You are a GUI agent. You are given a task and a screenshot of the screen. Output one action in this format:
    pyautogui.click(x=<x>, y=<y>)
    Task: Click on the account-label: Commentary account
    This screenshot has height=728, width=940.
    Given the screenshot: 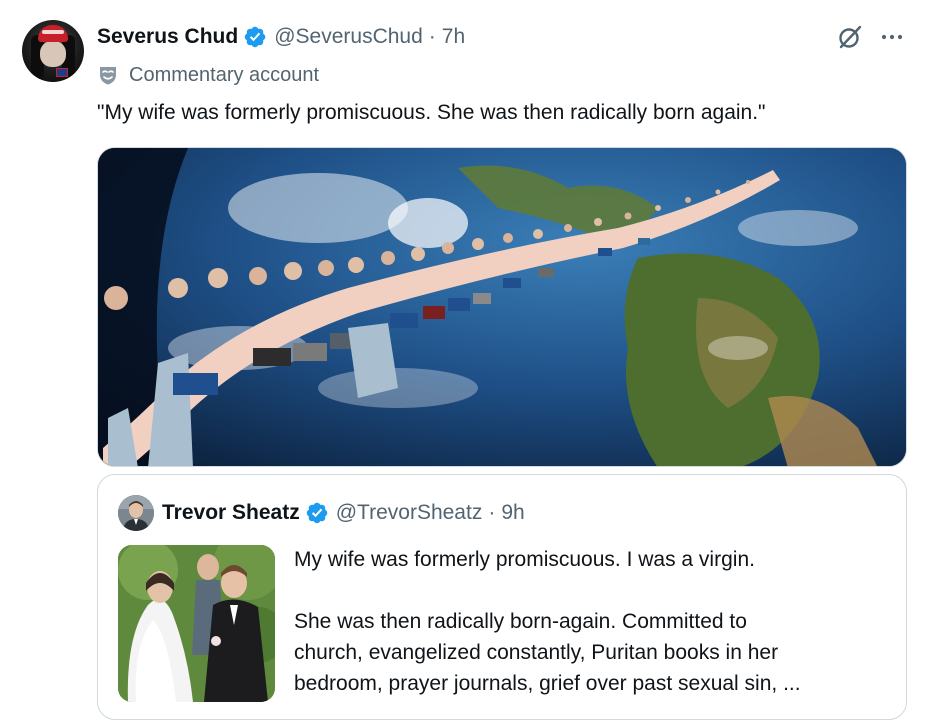 What is the action you would take?
    pyautogui.click(x=208, y=75)
    